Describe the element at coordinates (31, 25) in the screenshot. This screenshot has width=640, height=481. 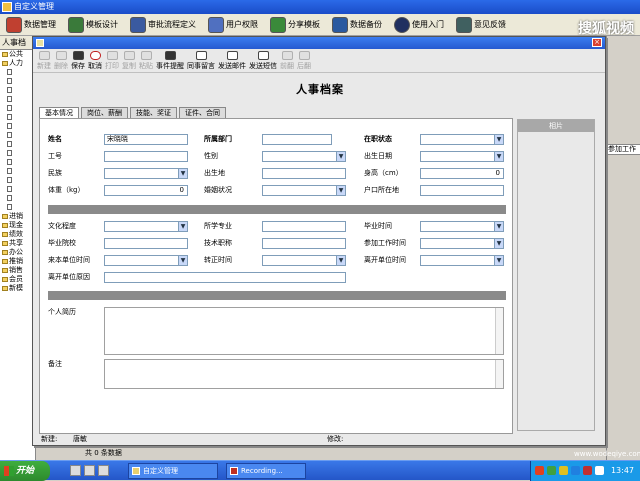
I see `nav-data-manage: 数据管理` at that location.